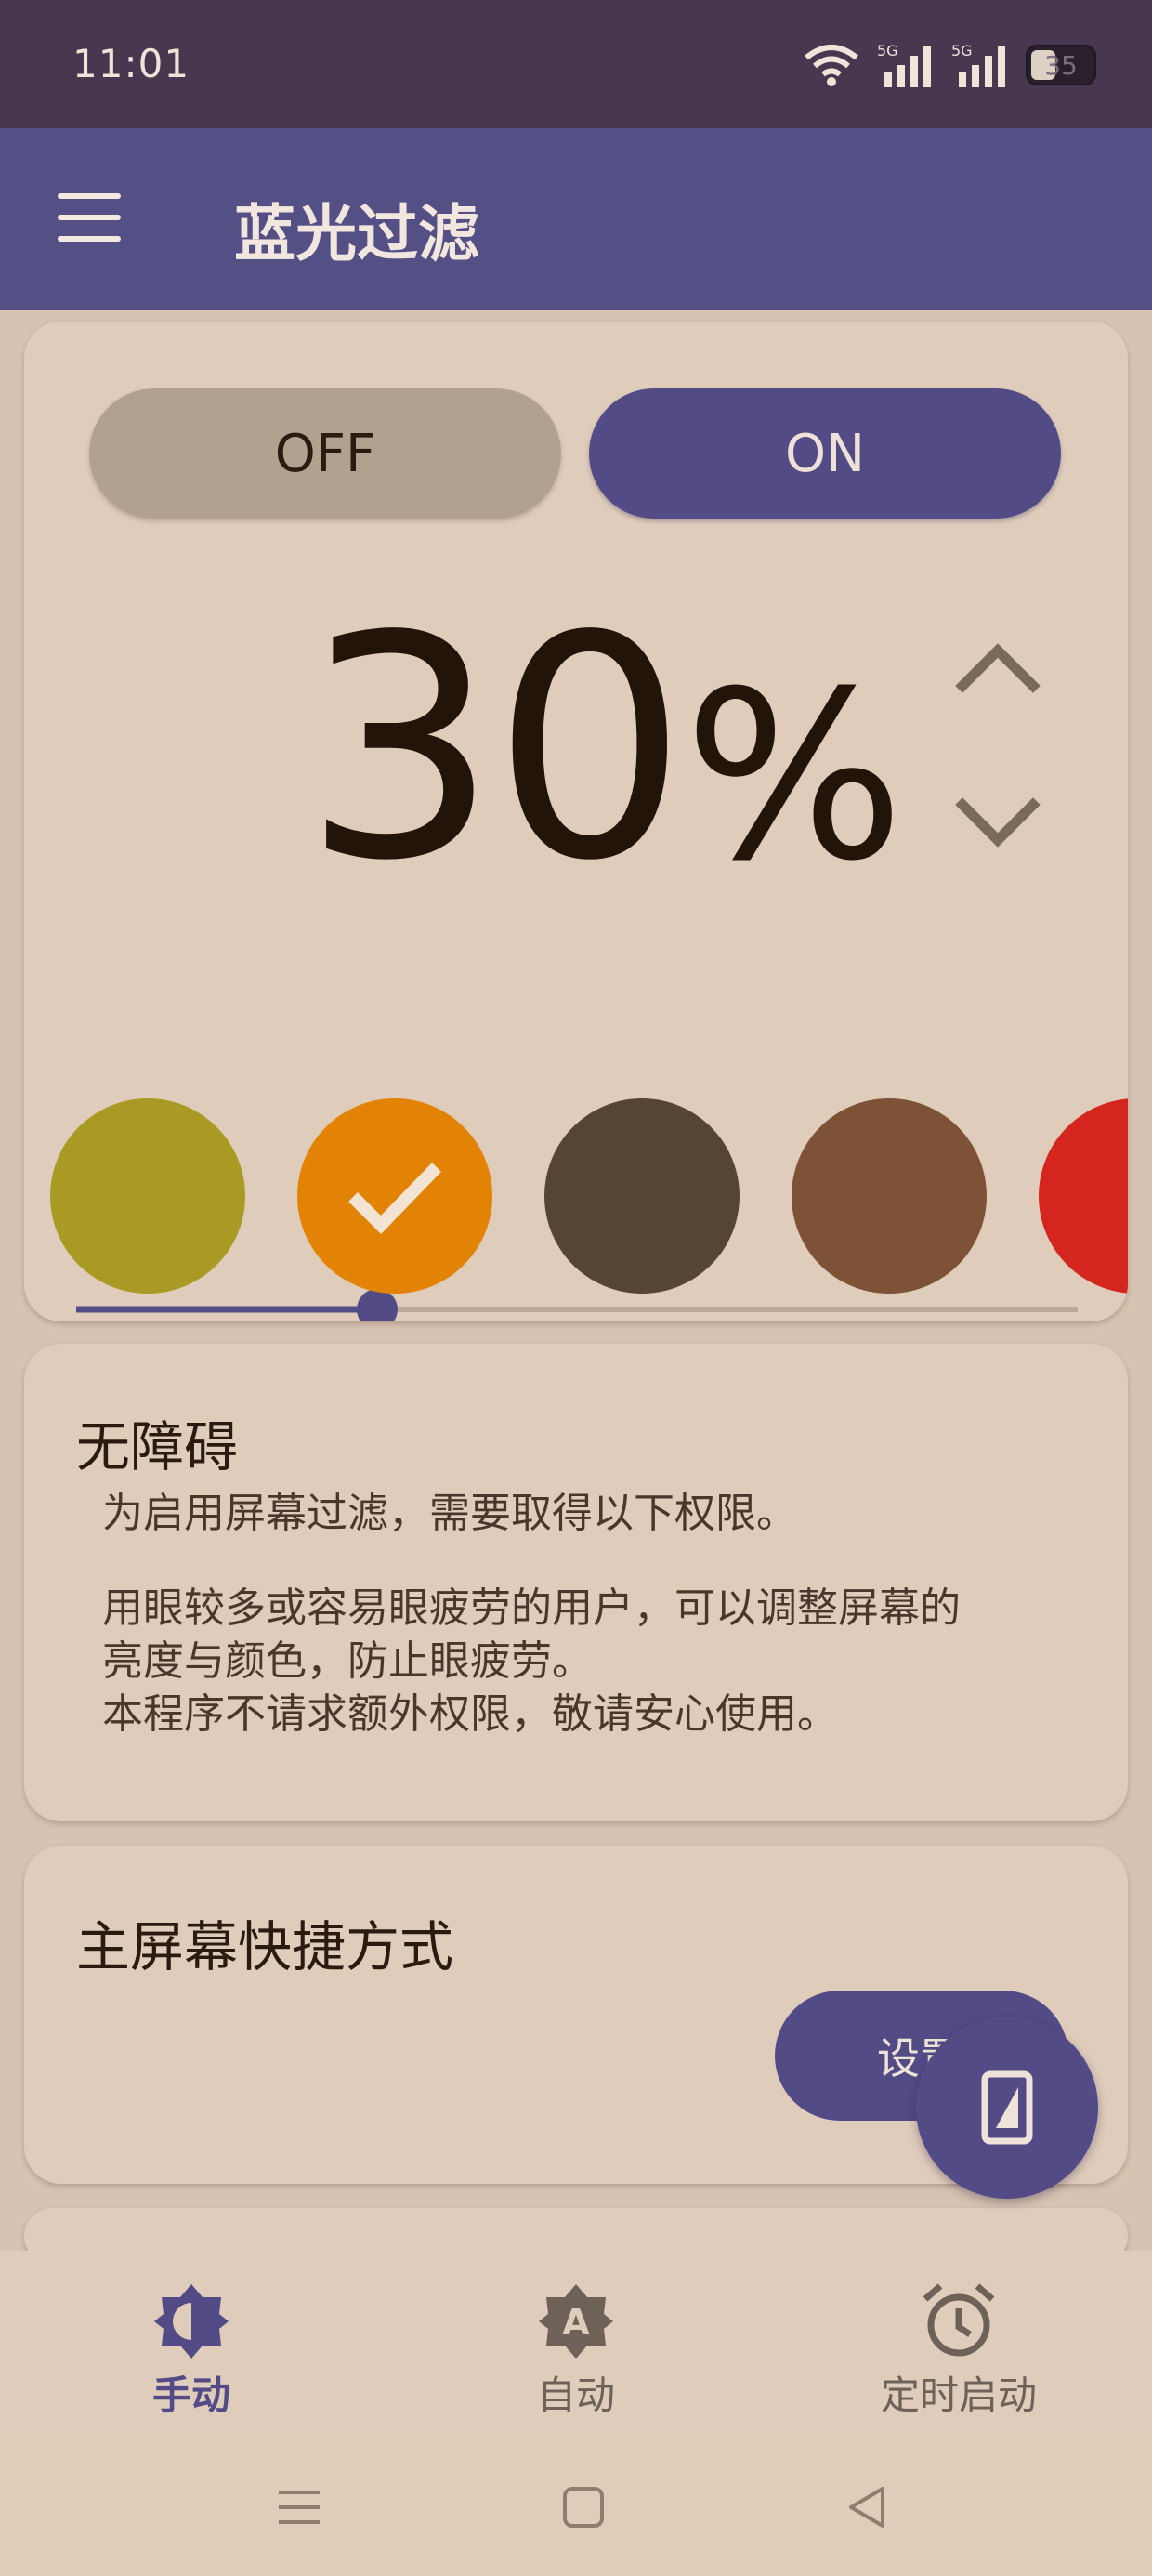 The height and width of the screenshot is (2576, 1152). What do you see at coordinates (131, 63) in the screenshot?
I see `status-time: 11:01` at bounding box center [131, 63].